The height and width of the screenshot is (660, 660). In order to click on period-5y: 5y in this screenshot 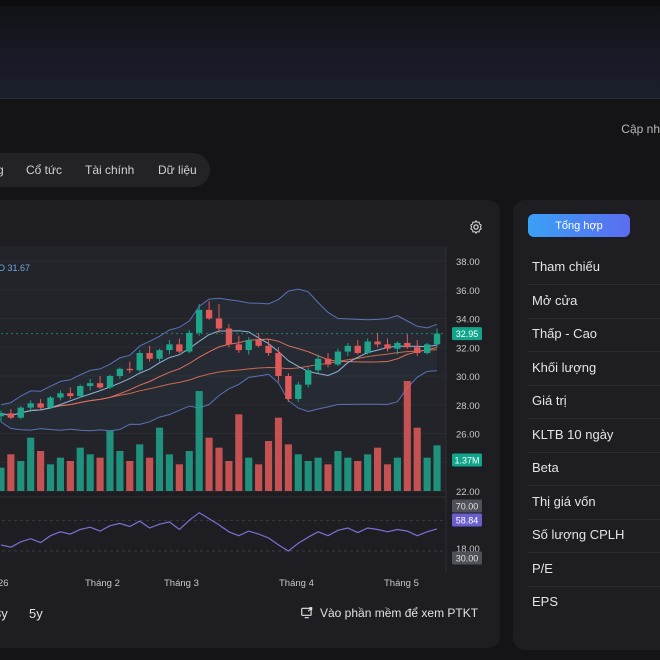, I will do `click(36, 613)`.